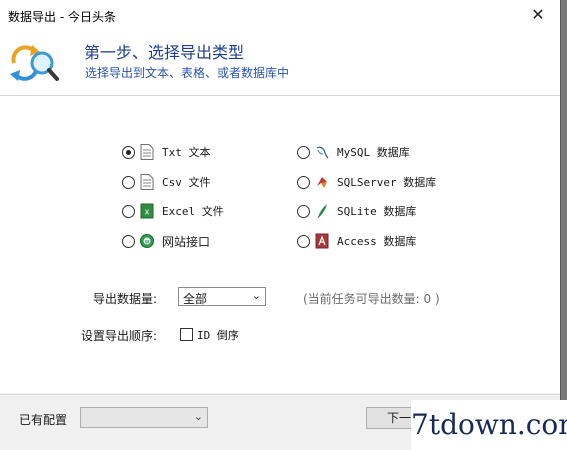 This screenshot has width=567, height=450. What do you see at coordinates (186, 152) in the screenshot?
I see `option-txt-label: Txt 文本` at bounding box center [186, 152].